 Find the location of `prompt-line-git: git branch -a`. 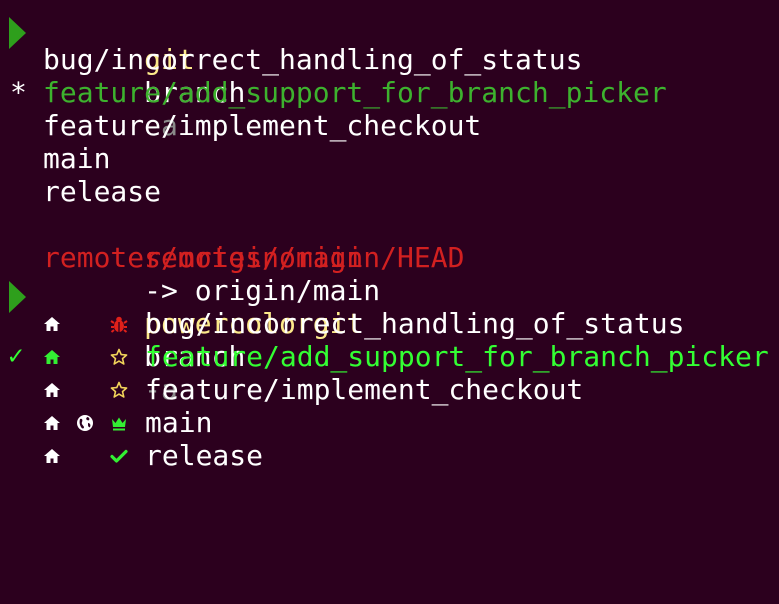

prompt-line-git: git branch -a is located at coordinates (122, 76).